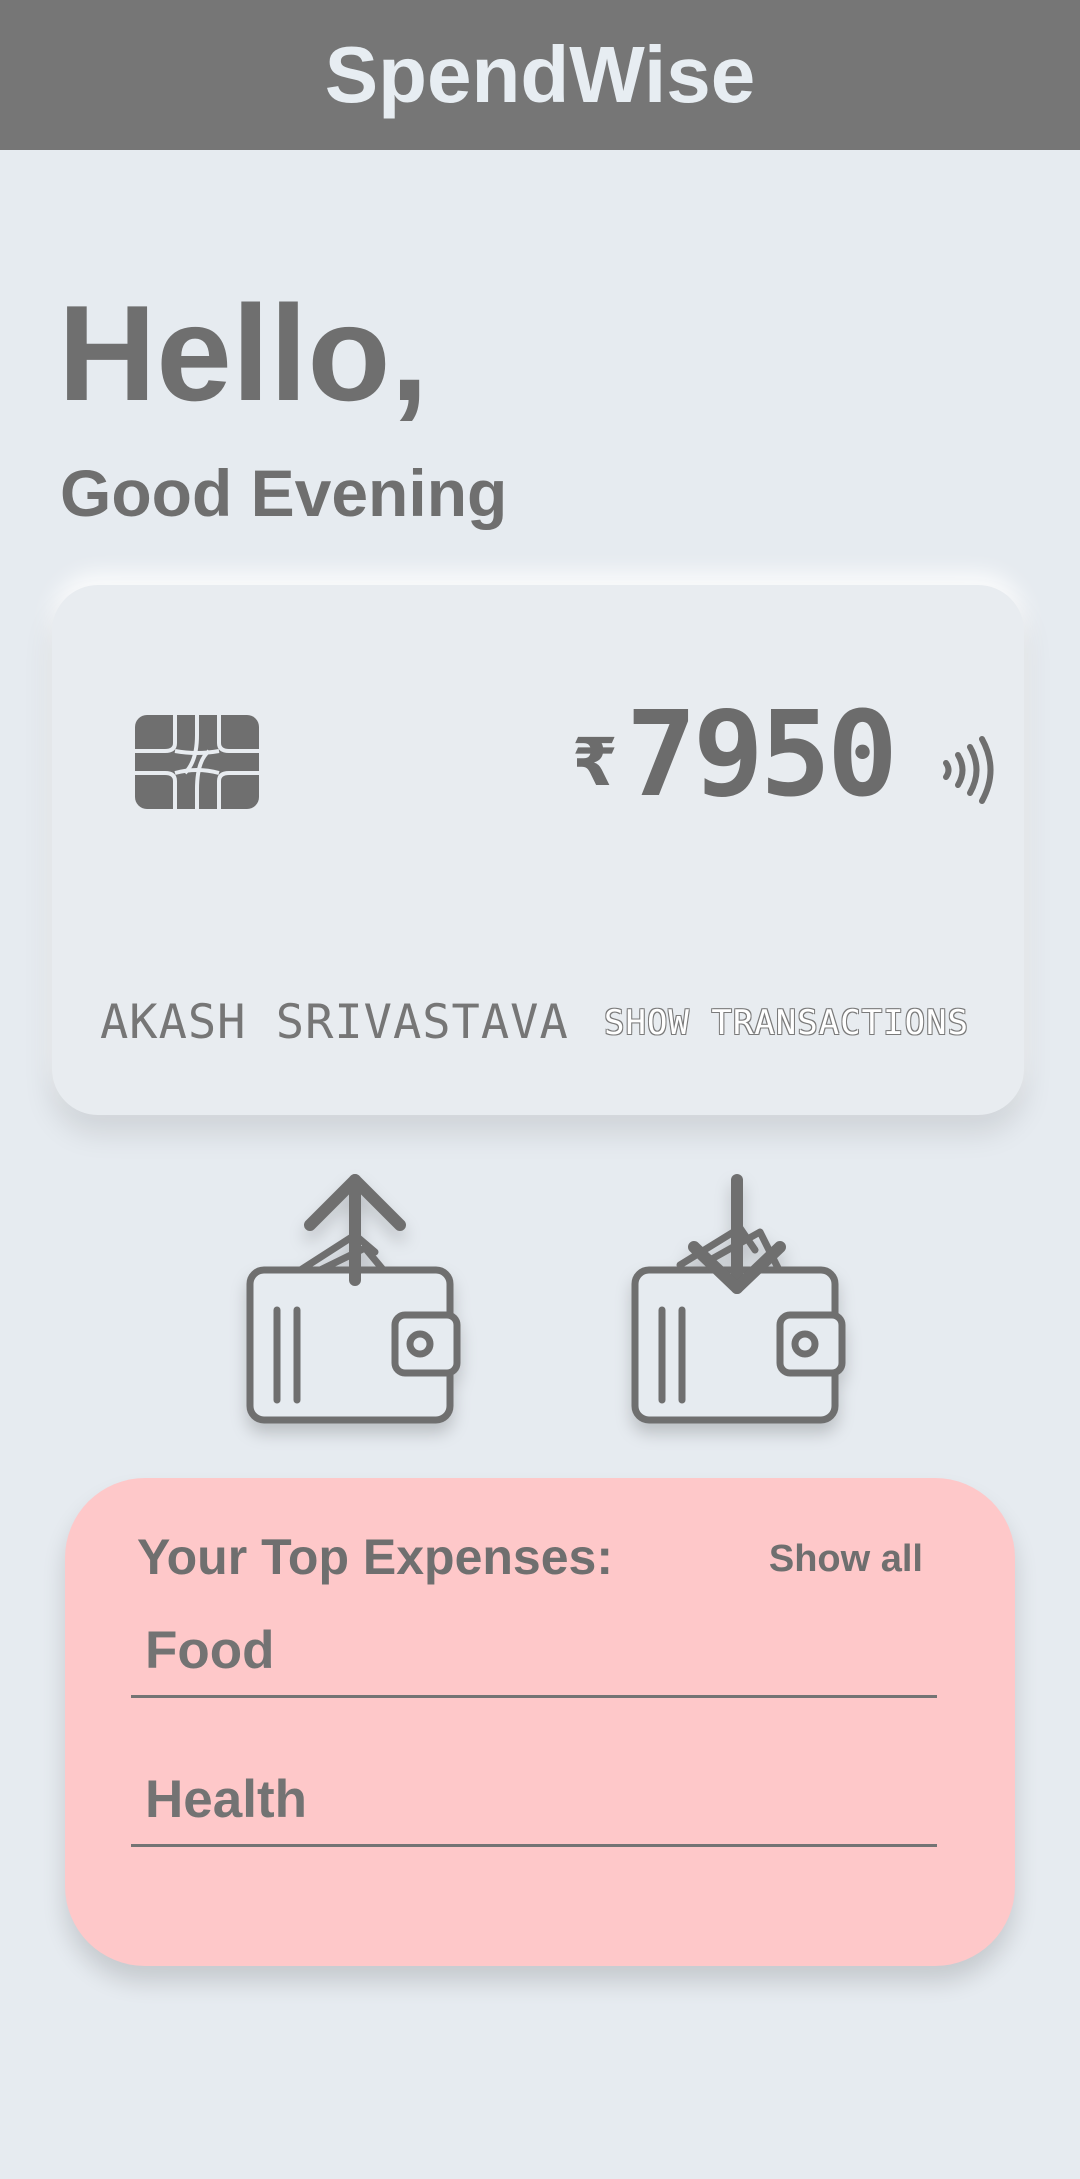 The image size is (1080, 2179). Describe the element at coordinates (334, 1022) in the screenshot. I see `card-holder-name: AKASH SRIVASTAVA` at that location.